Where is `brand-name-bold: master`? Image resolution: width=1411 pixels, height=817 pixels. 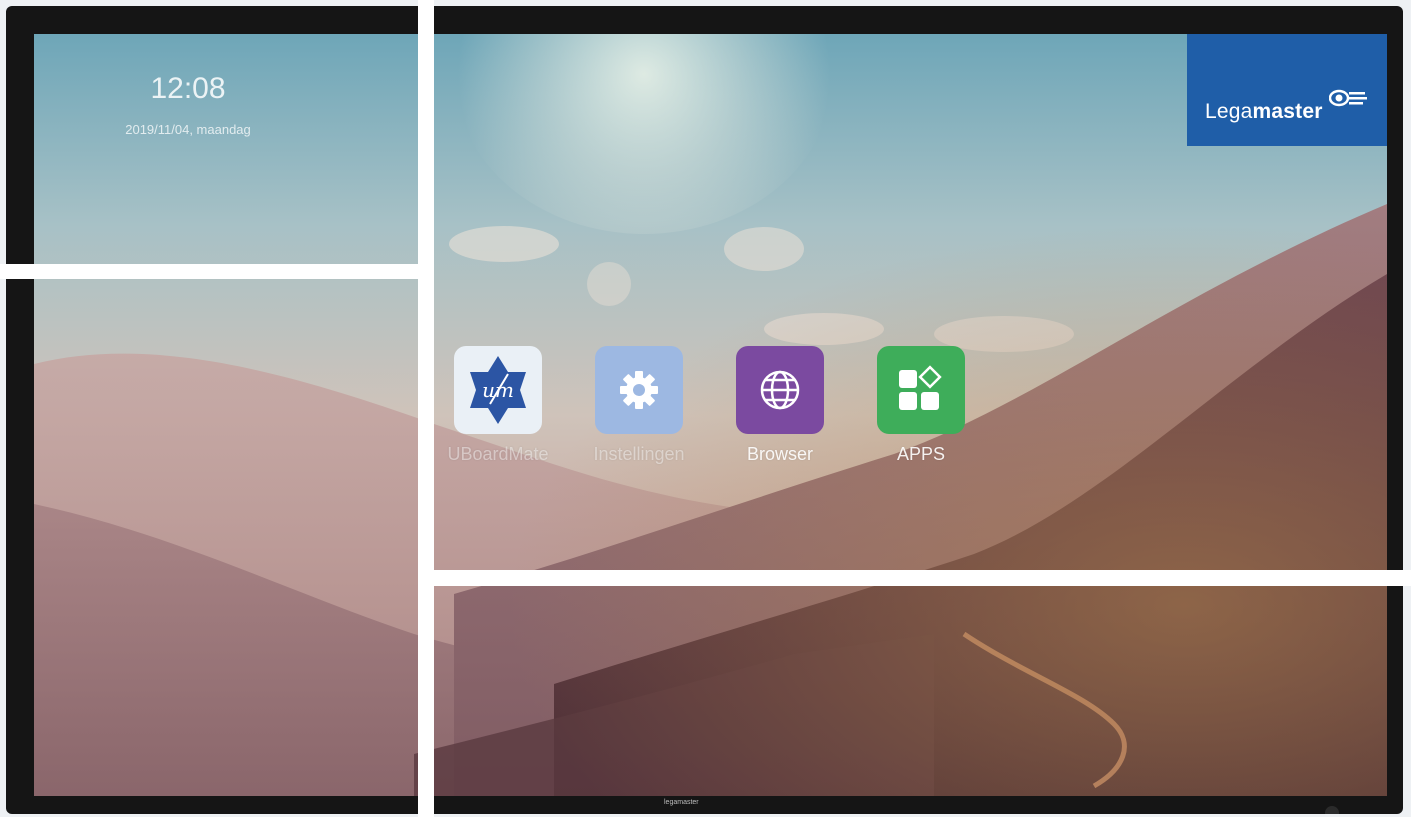
brand-name-bold: master is located at coordinates (1287, 111).